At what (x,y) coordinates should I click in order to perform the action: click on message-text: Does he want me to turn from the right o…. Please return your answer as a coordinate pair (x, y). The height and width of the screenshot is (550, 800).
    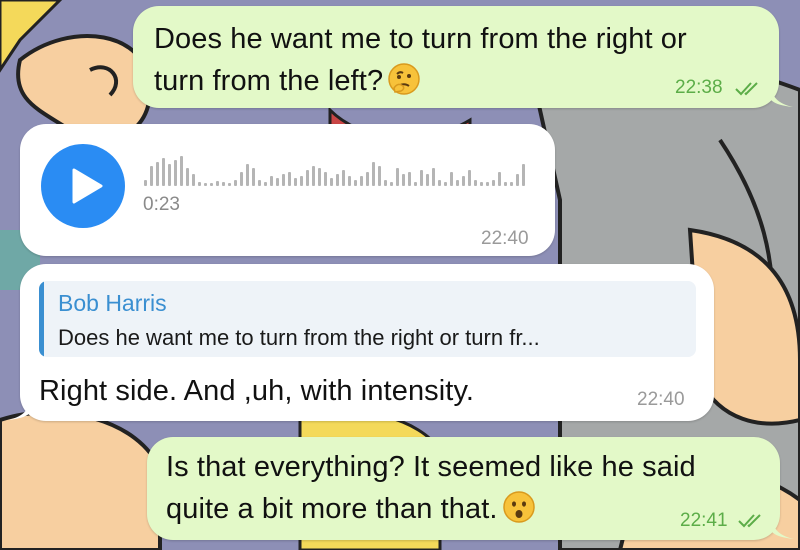
    Looking at the image, I should click on (420, 63).